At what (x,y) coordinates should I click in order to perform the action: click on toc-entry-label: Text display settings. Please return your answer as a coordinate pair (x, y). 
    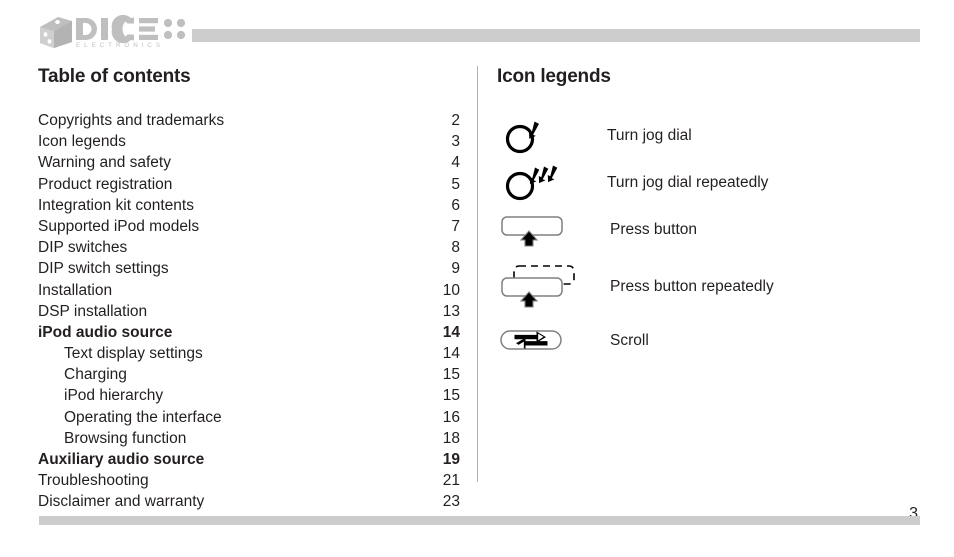
    Looking at the image, I should click on (133, 354).